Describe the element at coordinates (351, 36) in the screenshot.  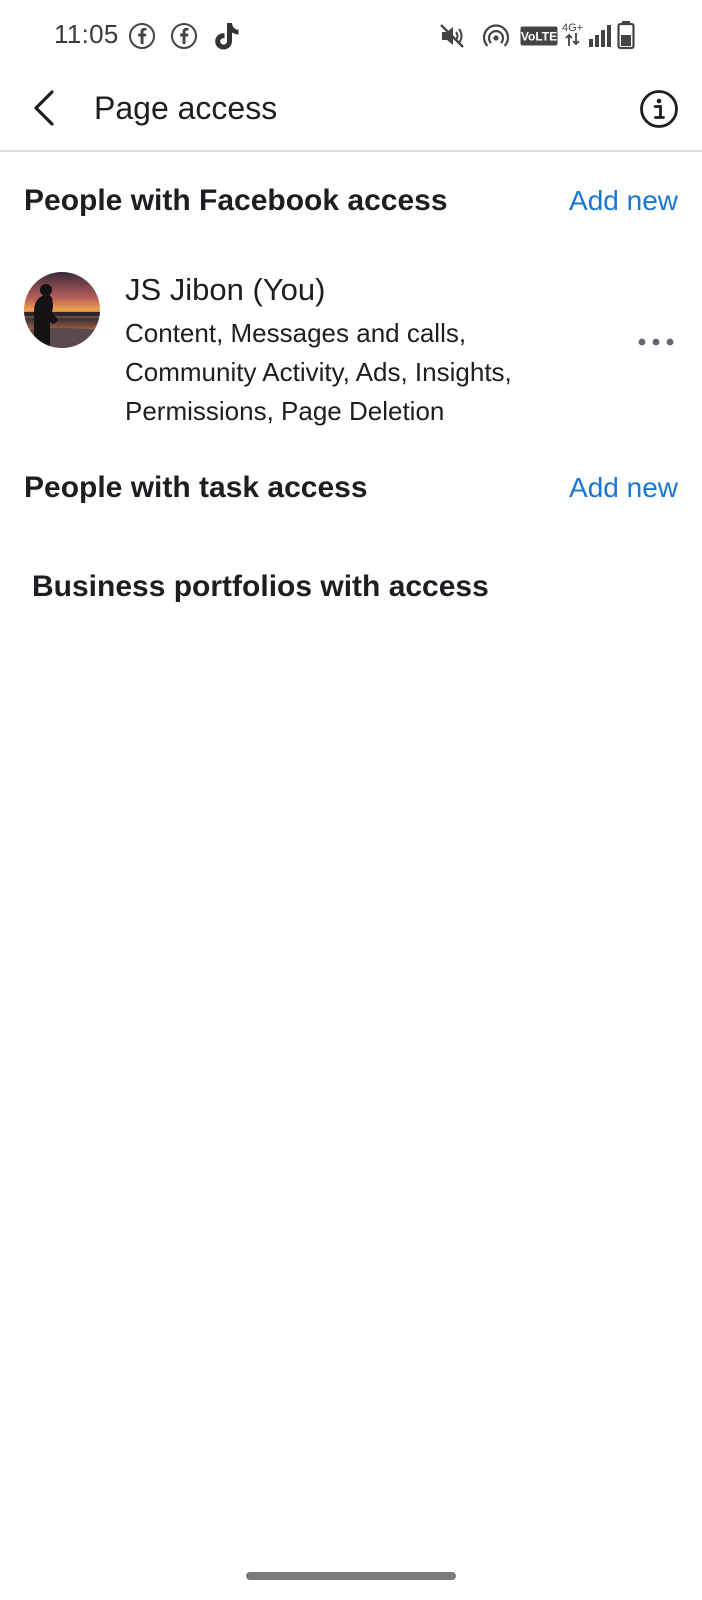
I see `status-bar: 11:05 VoLTE 4G+` at that location.